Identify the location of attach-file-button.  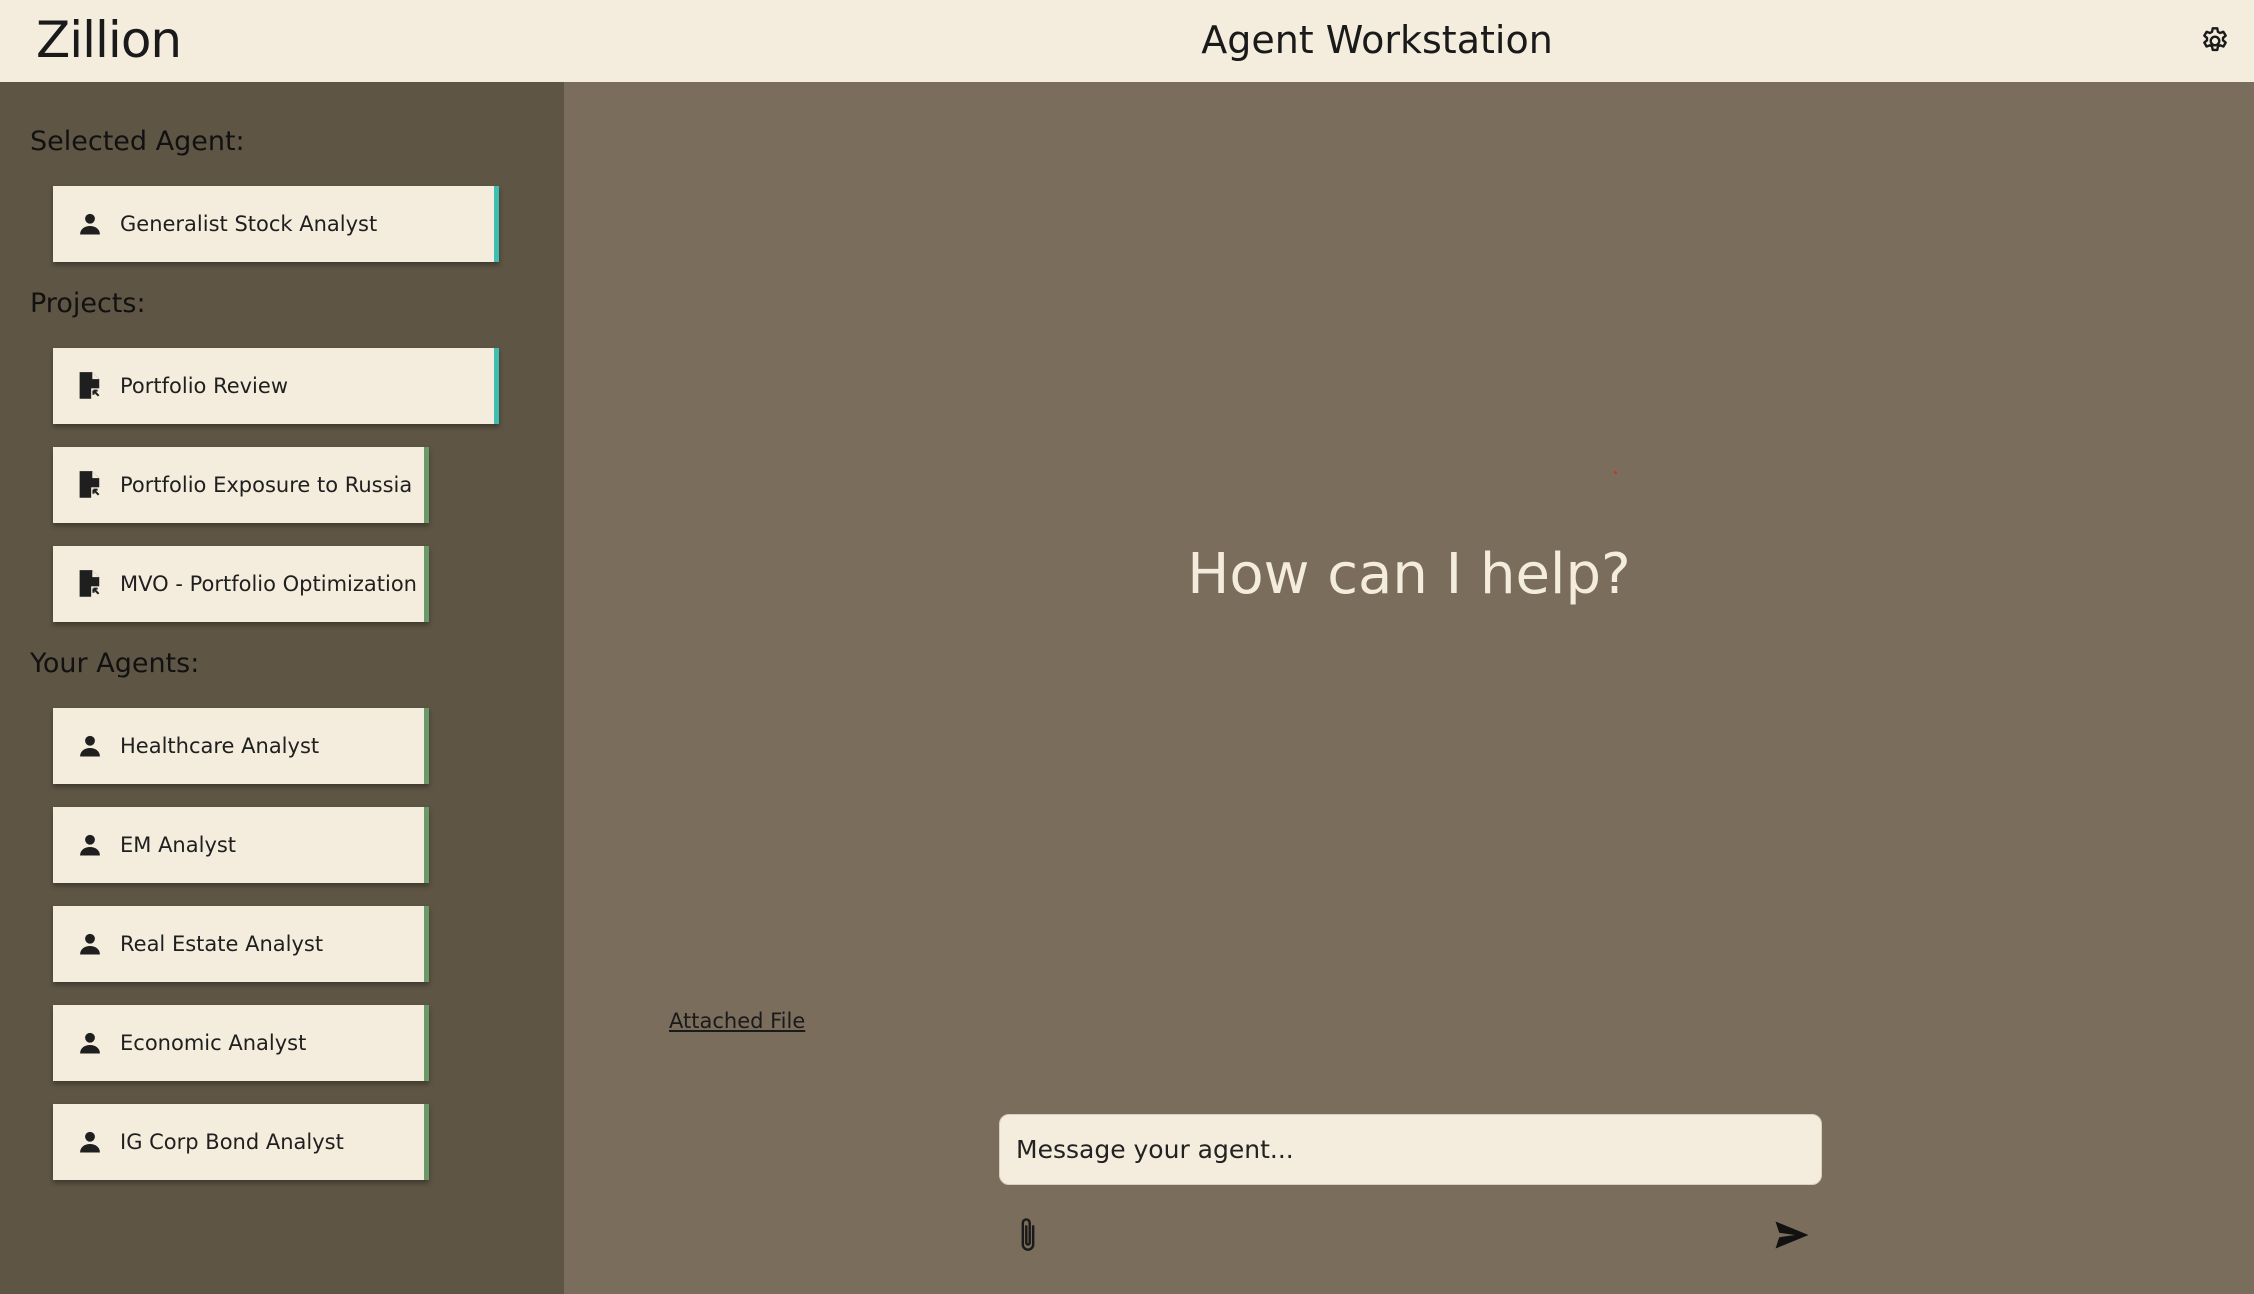
(1028, 1235).